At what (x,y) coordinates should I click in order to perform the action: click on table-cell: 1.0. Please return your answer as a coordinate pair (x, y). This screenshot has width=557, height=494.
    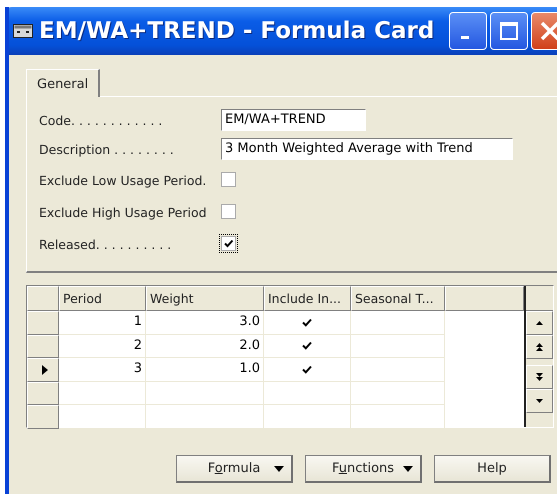
    Looking at the image, I should click on (205, 370).